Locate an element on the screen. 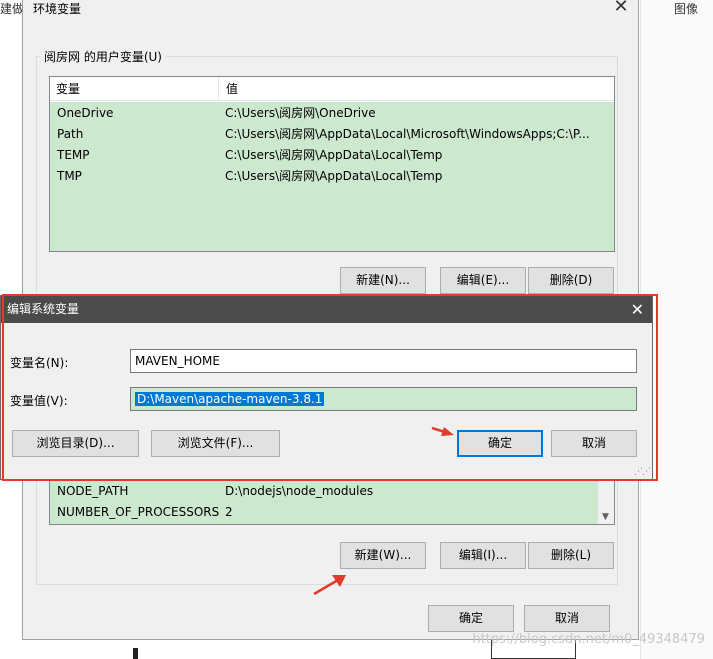 Image resolution: width=713 pixels, height=659 pixels. variable-name: NODE_PATH is located at coordinates (93, 491).